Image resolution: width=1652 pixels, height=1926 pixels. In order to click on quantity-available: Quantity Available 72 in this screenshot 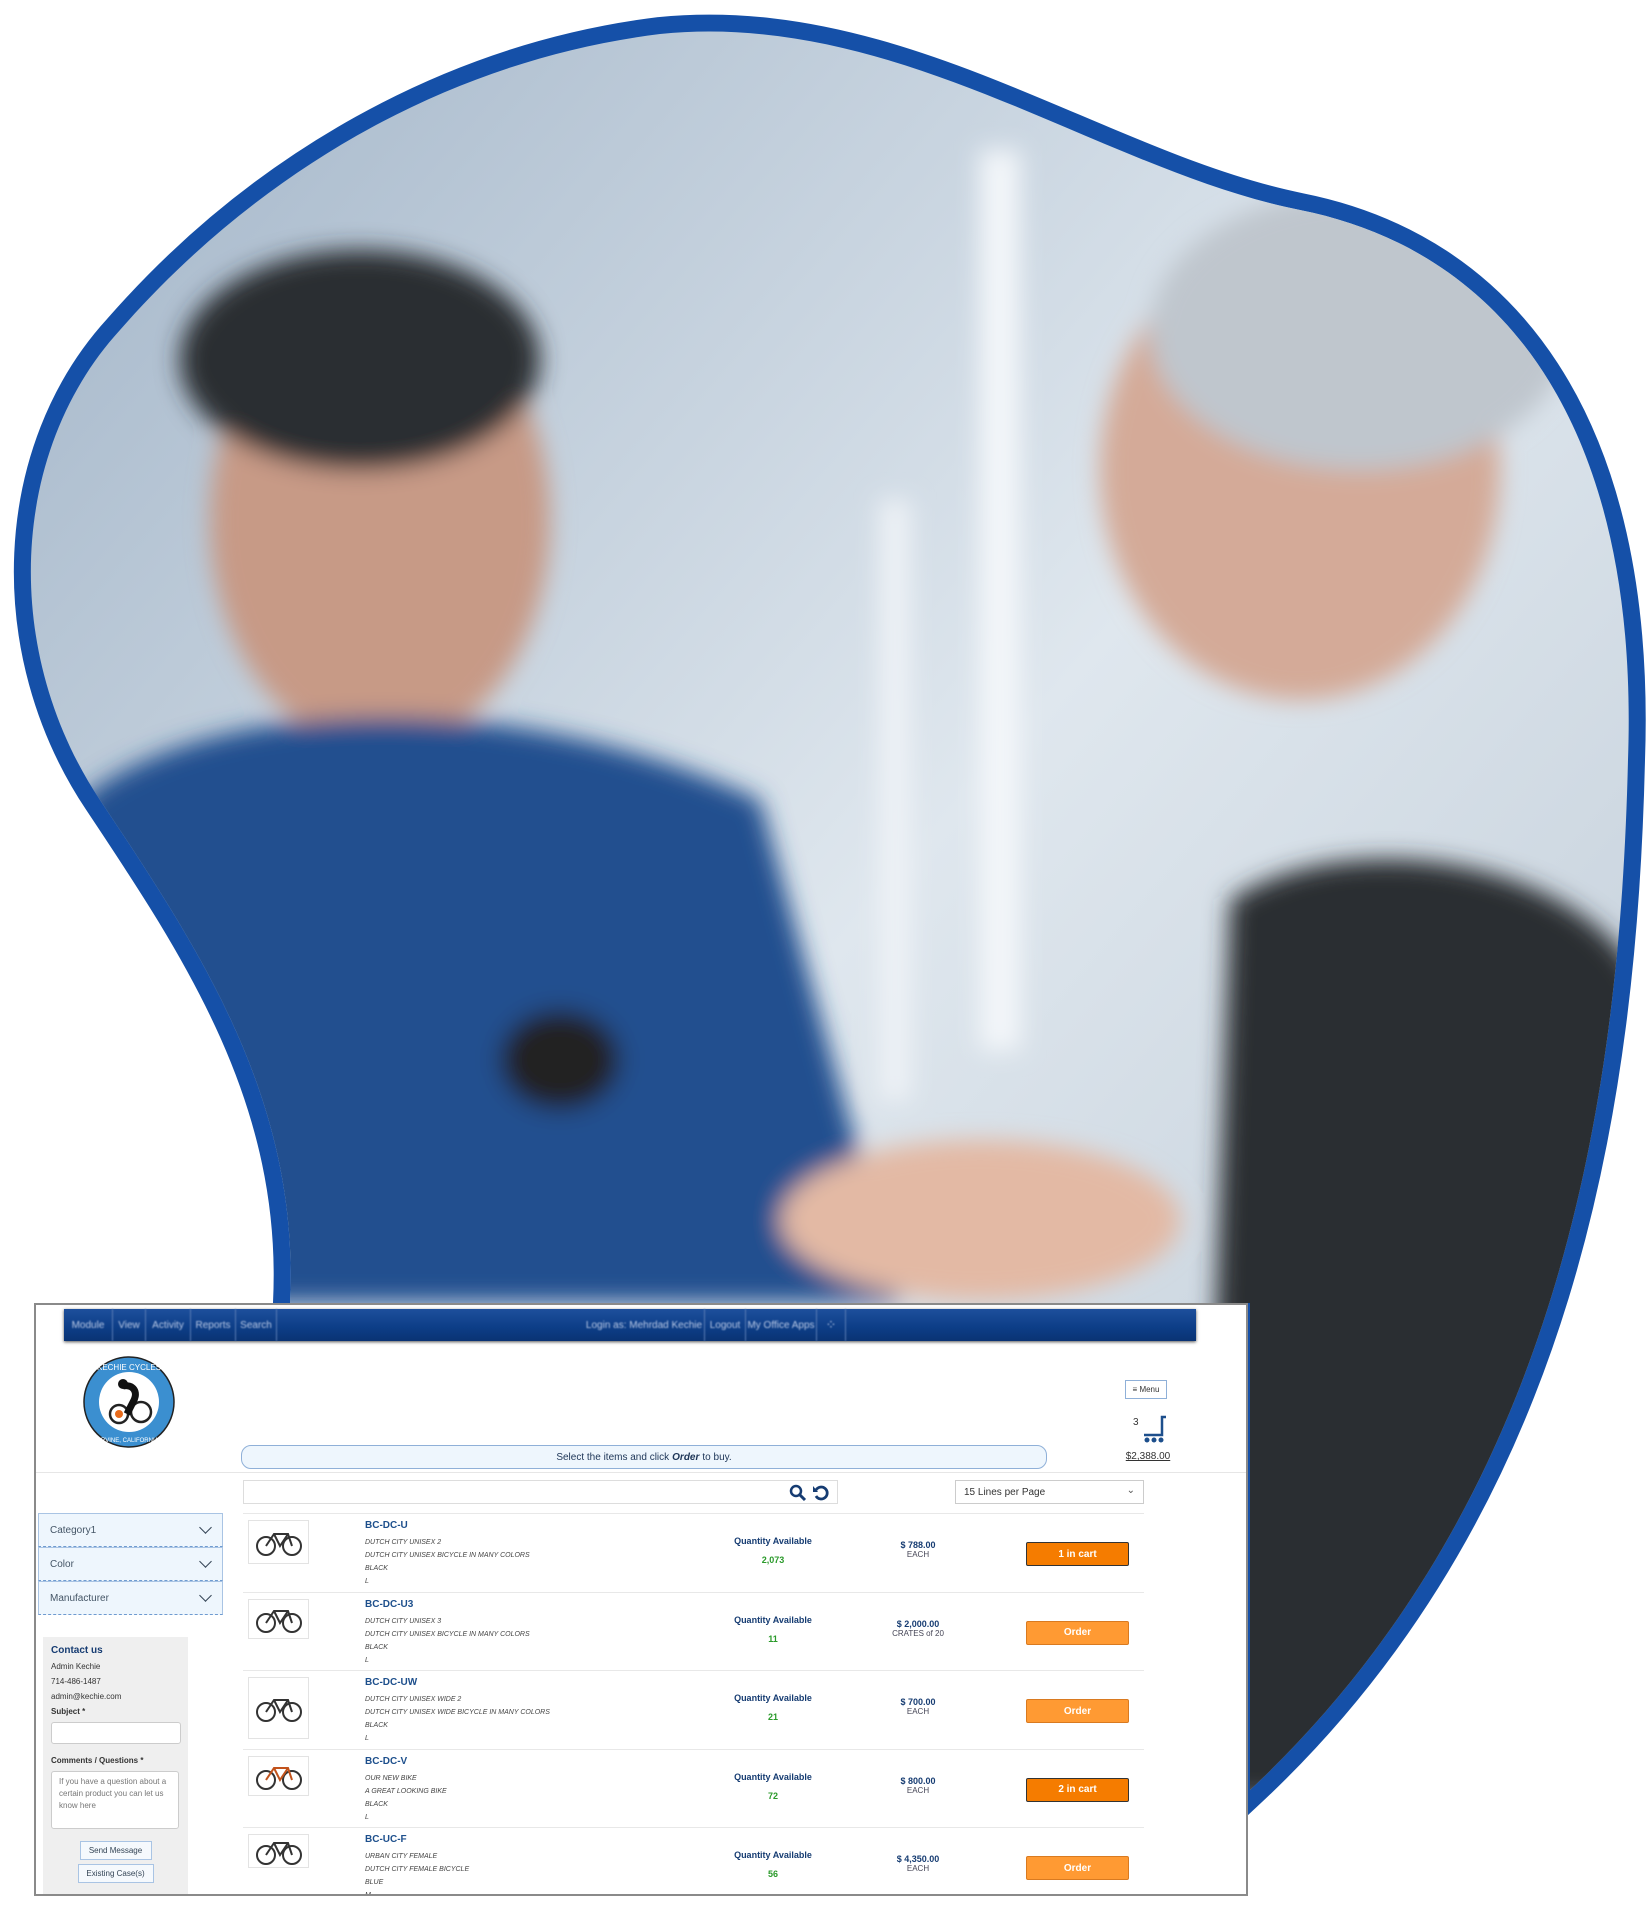, I will do `click(773, 1786)`.